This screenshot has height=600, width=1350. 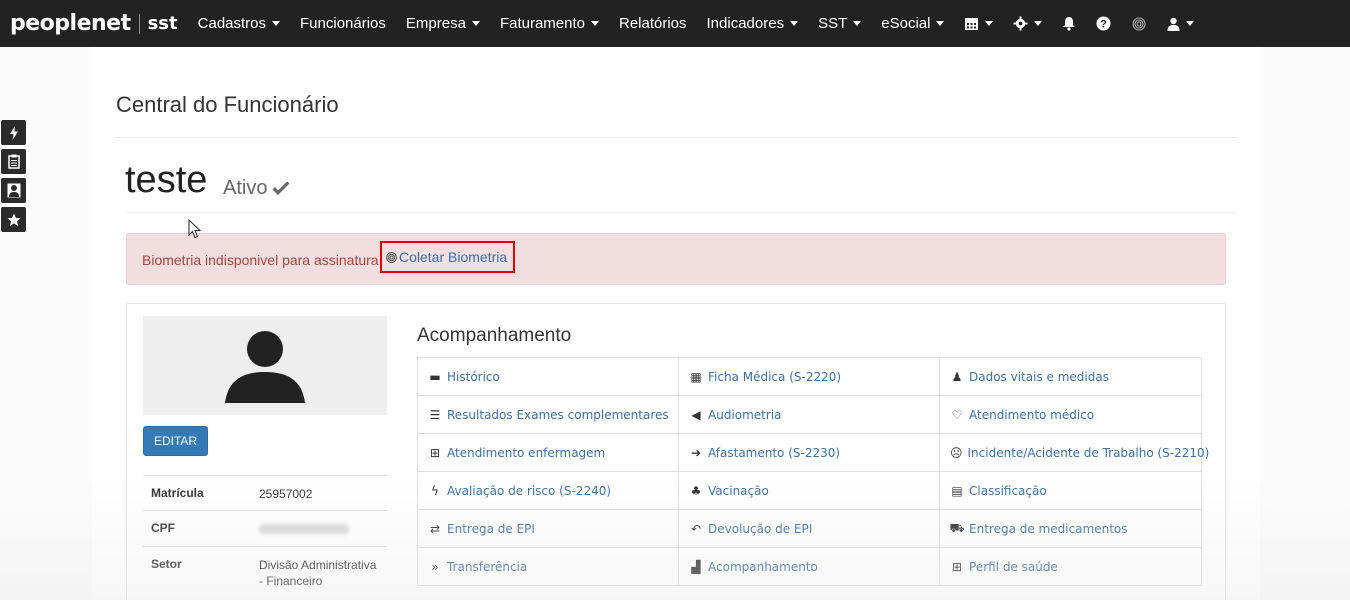 I want to click on acompanhamento-item-label: Classificação, so click(x=1008, y=490).